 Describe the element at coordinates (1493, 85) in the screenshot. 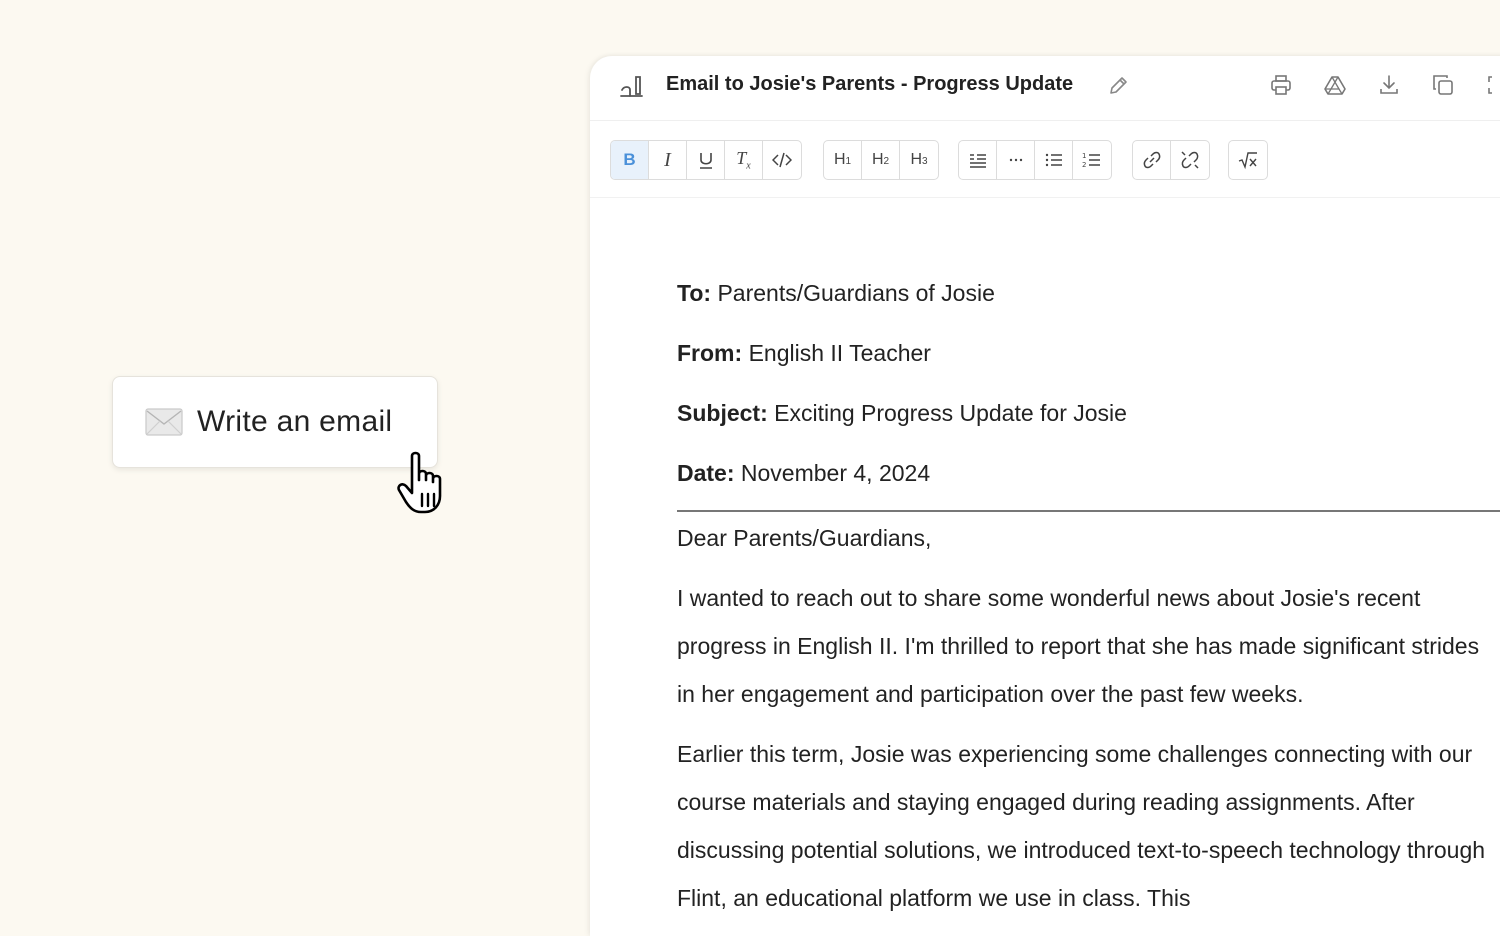

I see `expand-button` at that location.